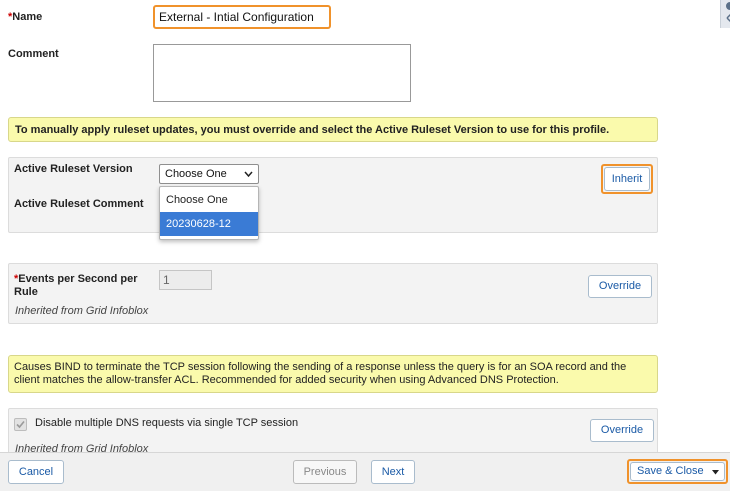  I want to click on next-button: Next, so click(393, 472).